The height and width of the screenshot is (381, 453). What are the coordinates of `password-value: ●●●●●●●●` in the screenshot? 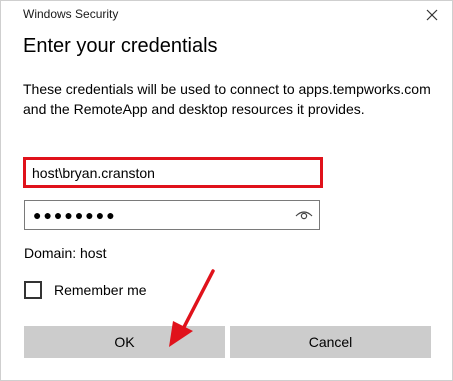 It's located at (75, 215).